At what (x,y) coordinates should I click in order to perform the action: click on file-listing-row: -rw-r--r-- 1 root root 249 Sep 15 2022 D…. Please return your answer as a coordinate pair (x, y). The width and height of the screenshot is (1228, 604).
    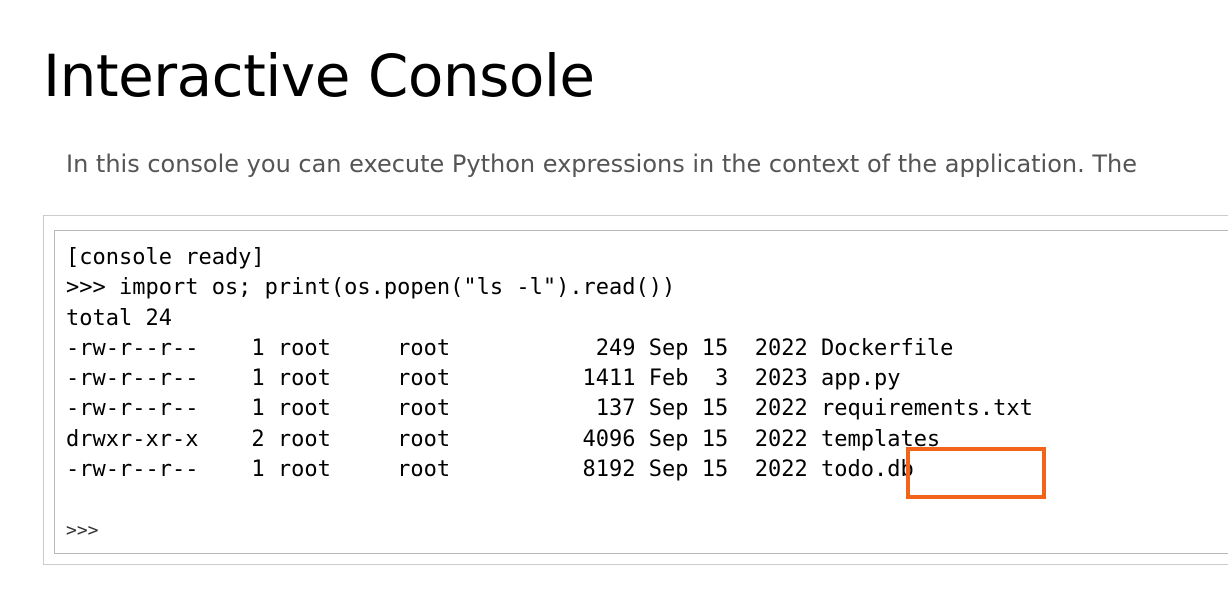
    Looking at the image, I should click on (510, 348).